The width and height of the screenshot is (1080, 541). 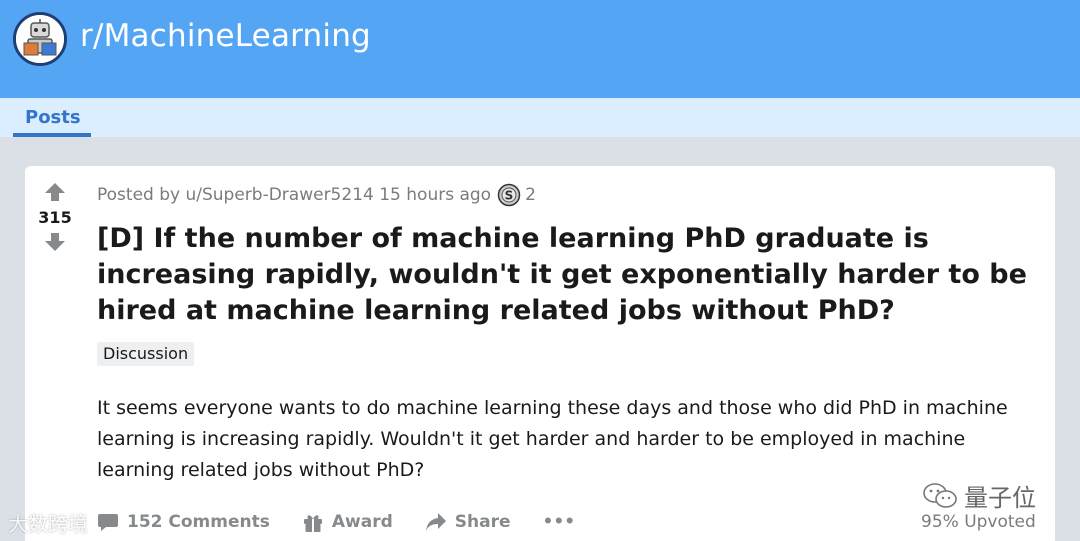 I want to click on vote-score: 315, so click(x=55, y=217).